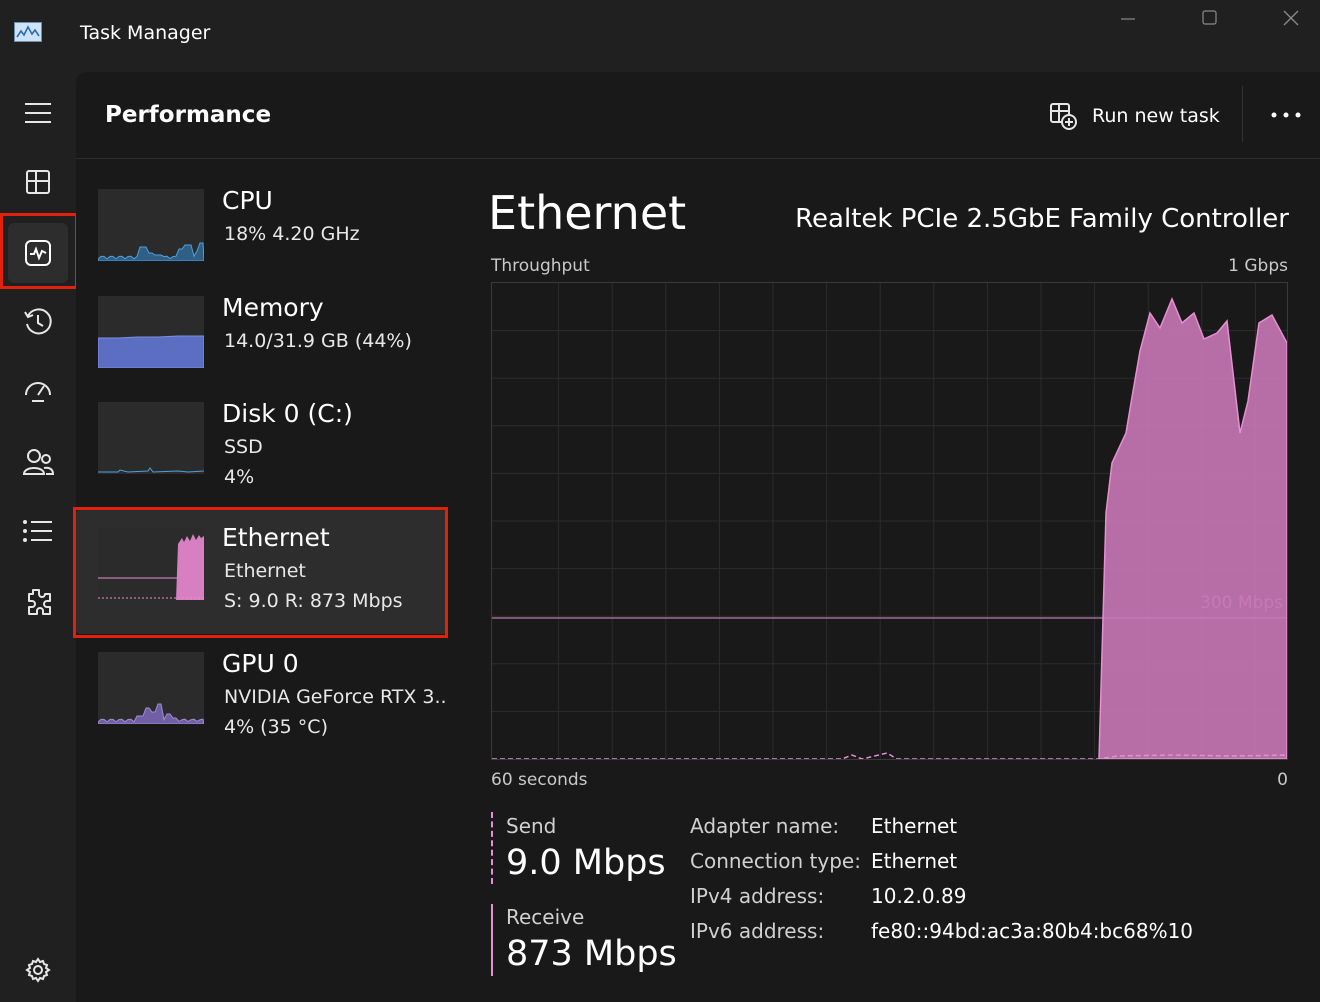 The height and width of the screenshot is (1002, 1320). I want to click on run-new-task-label: Run new task, so click(1156, 116).